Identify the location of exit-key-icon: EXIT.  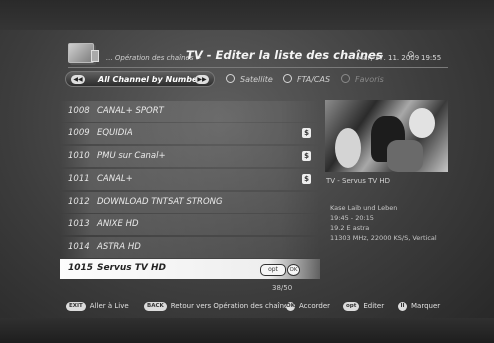
(76, 306).